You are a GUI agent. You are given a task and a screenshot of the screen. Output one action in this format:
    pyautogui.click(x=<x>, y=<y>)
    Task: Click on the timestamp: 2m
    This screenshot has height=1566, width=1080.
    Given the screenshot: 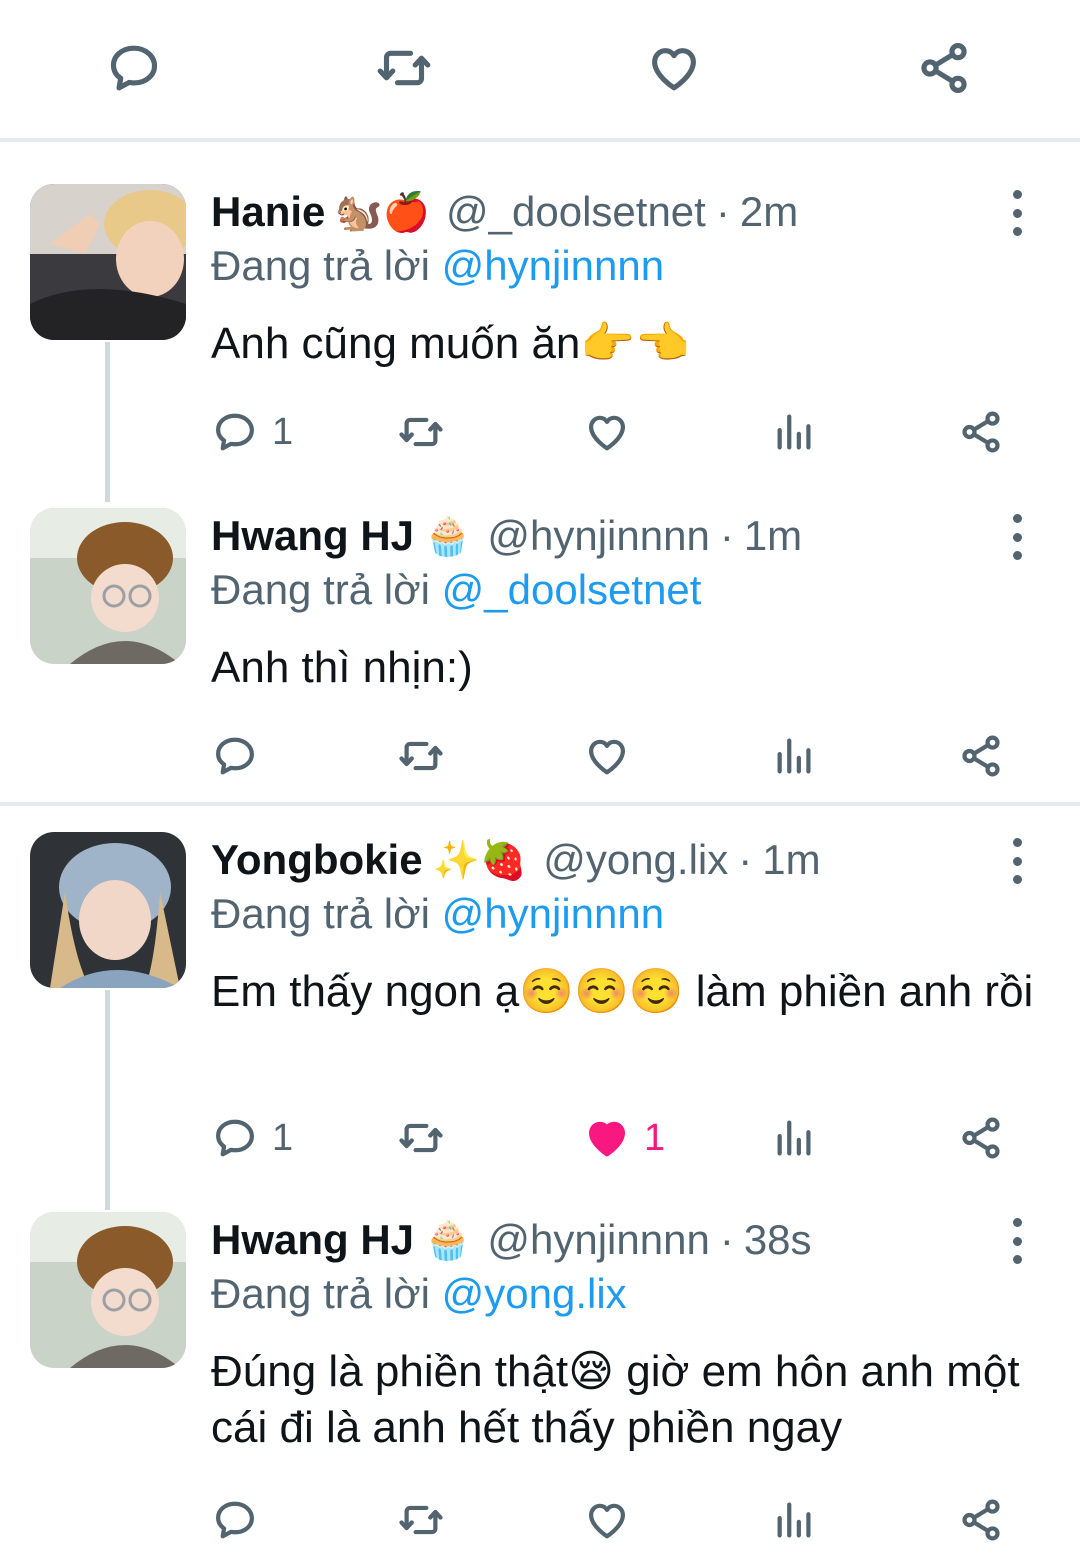 What is the action you would take?
    pyautogui.click(x=769, y=212)
    